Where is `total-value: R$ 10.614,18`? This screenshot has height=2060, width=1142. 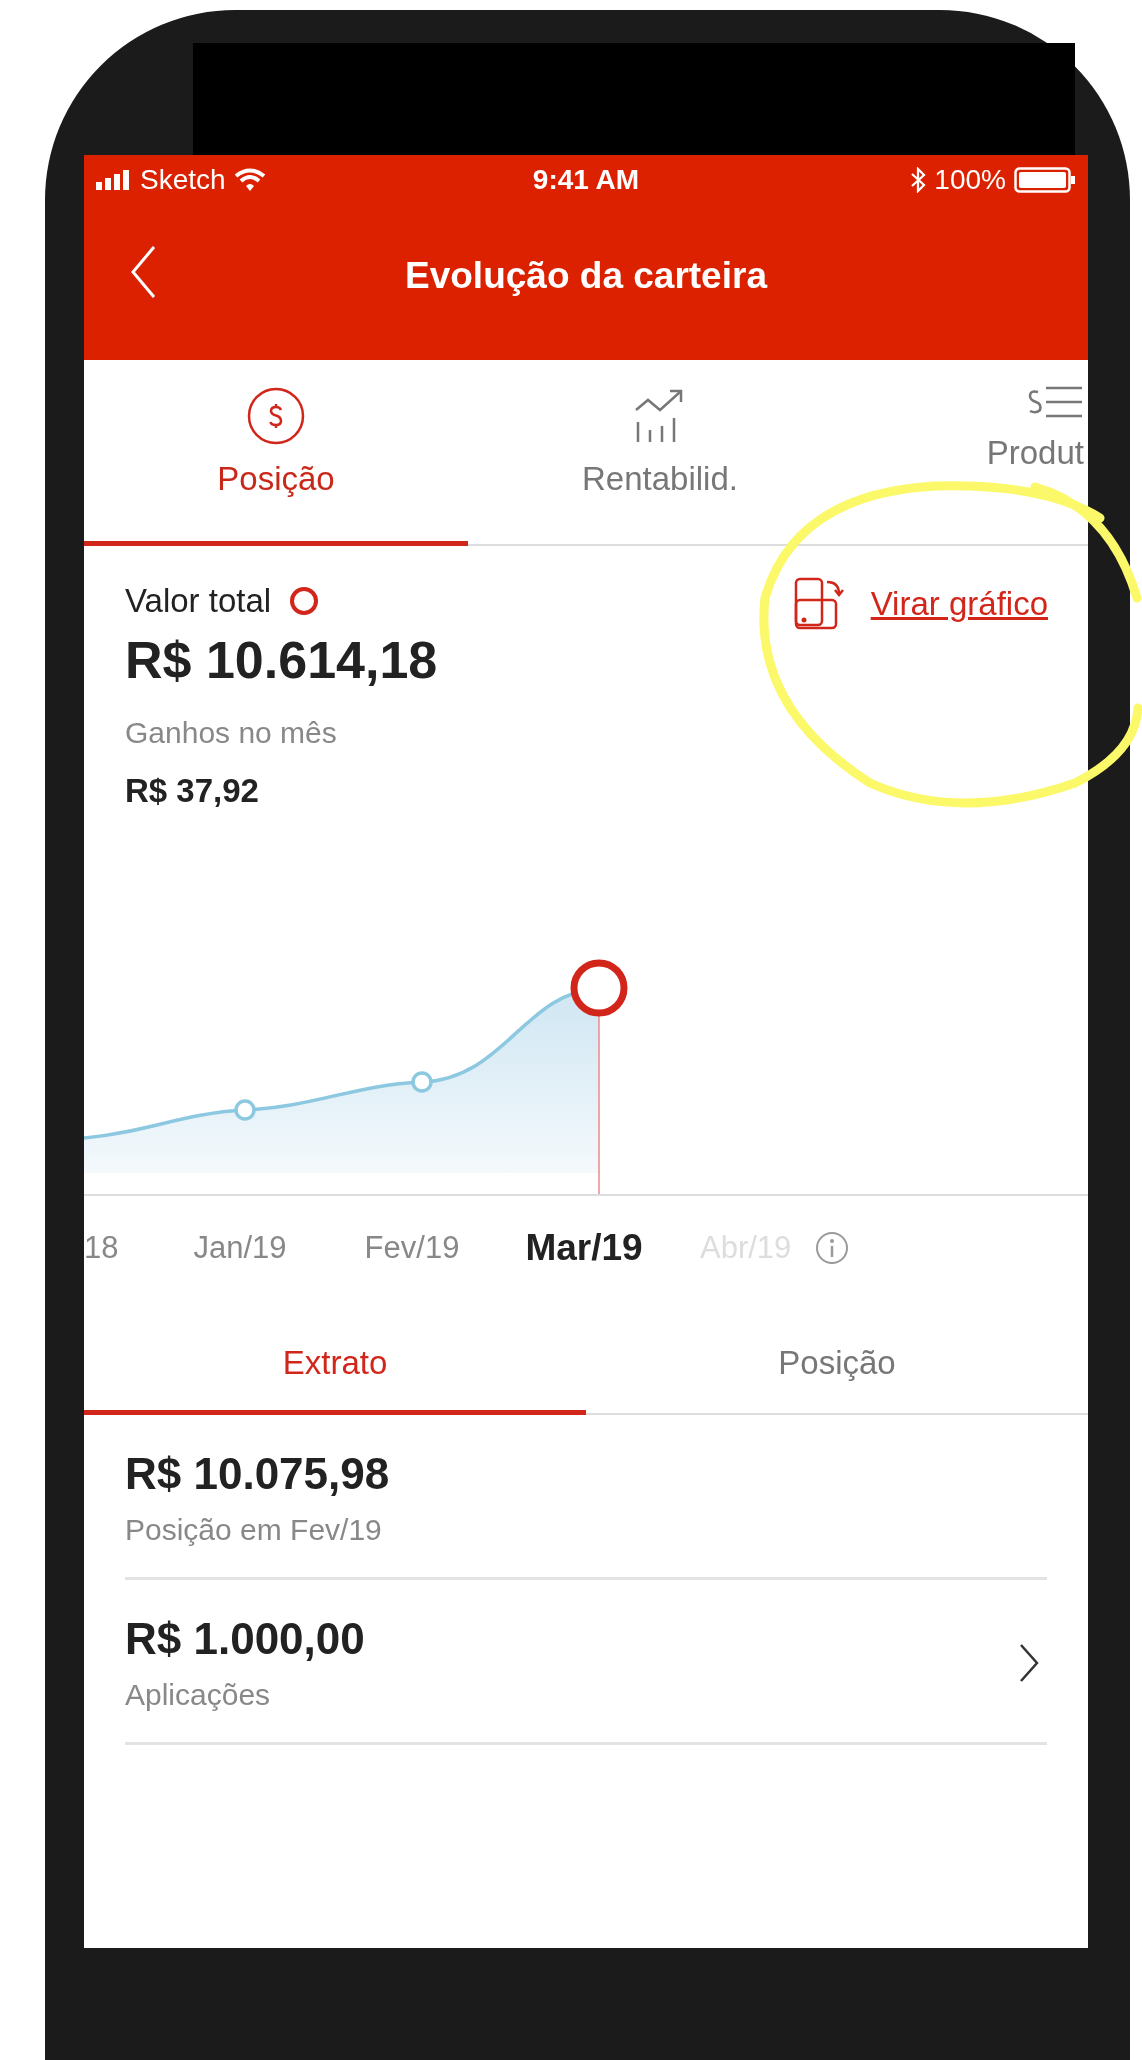 total-value: R$ 10.614,18 is located at coordinates (281, 660).